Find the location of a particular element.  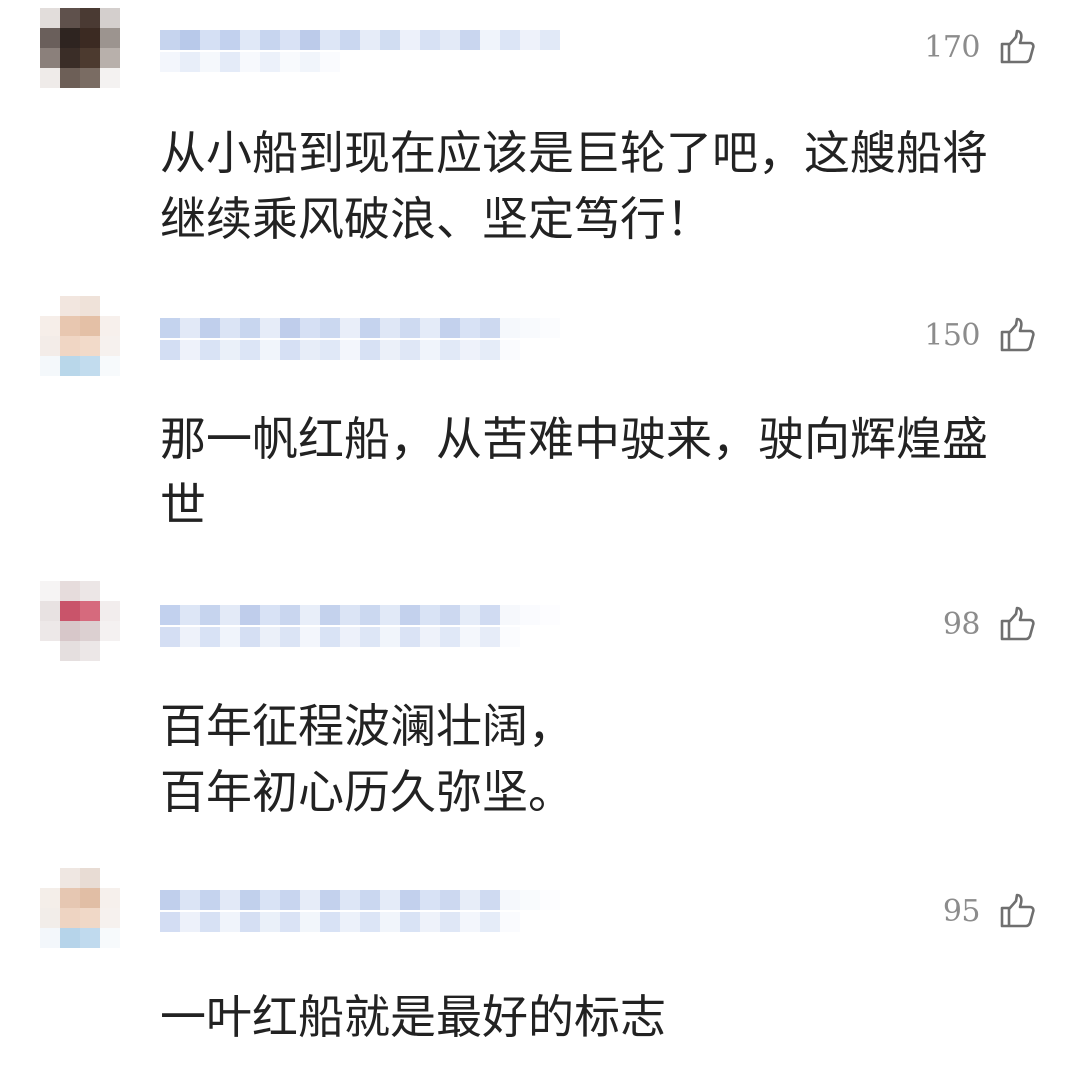

like-area: 170 is located at coordinates (980, 47).